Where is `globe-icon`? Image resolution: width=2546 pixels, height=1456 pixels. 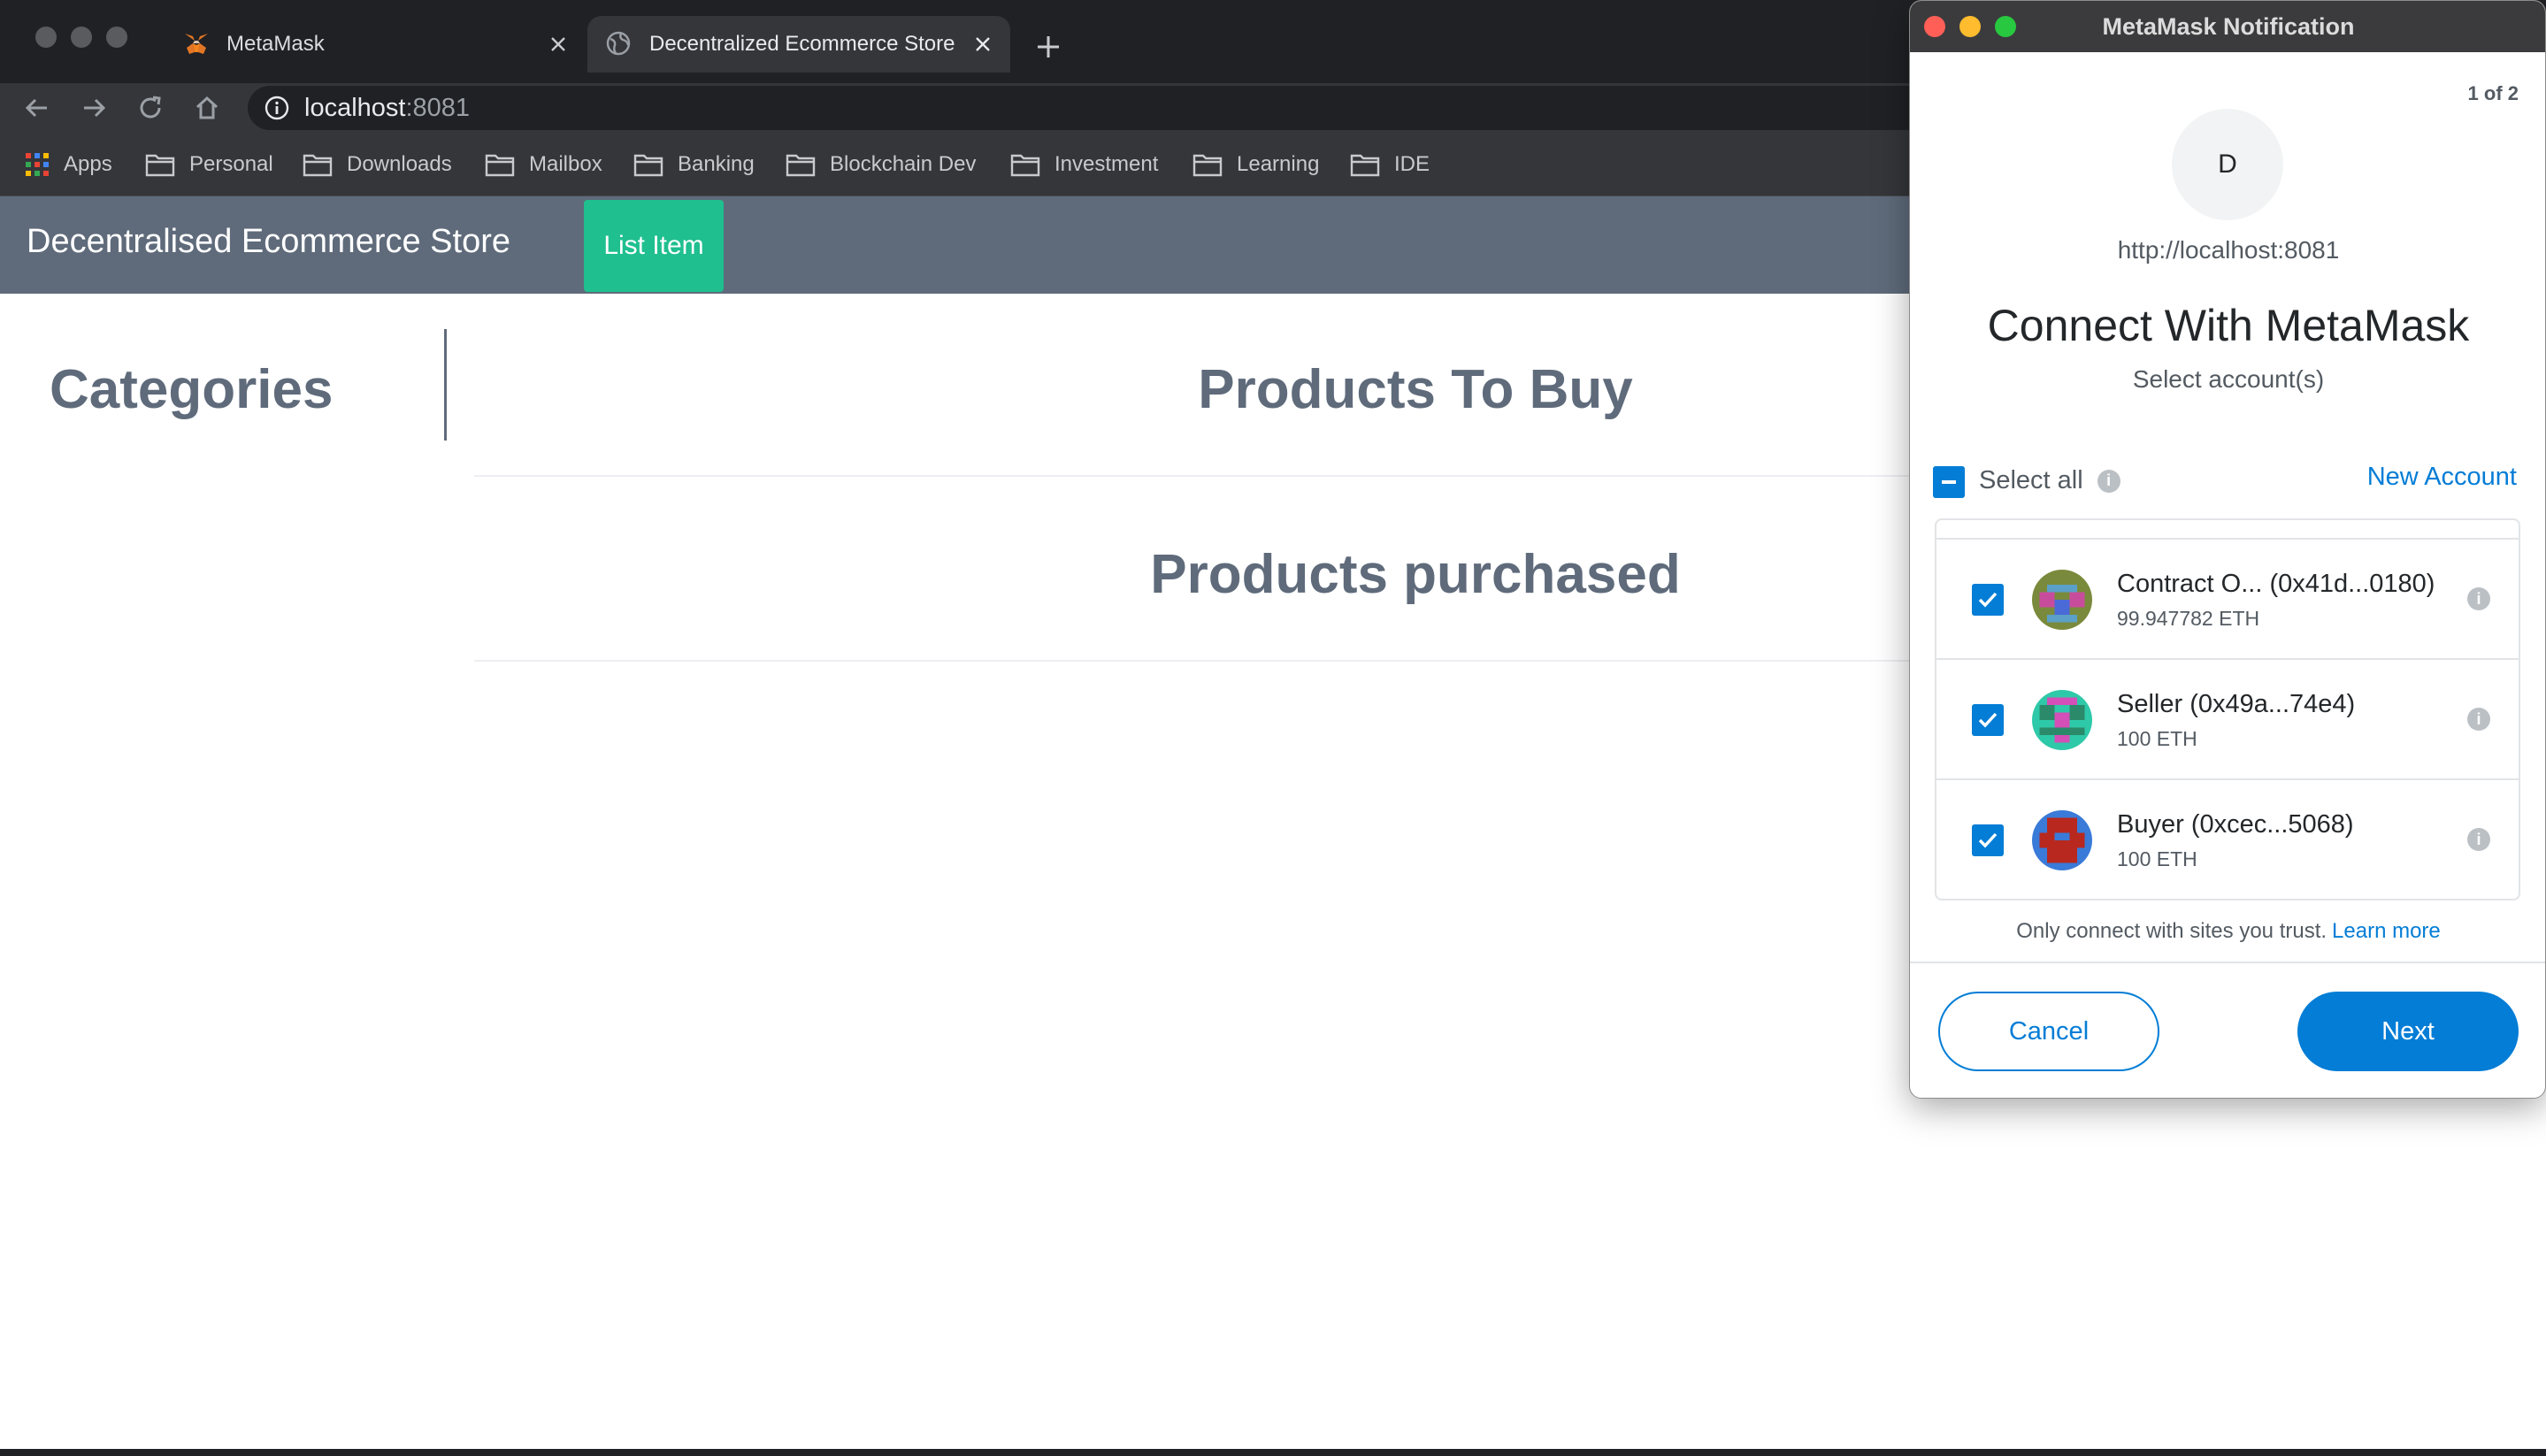 globe-icon is located at coordinates (619, 44).